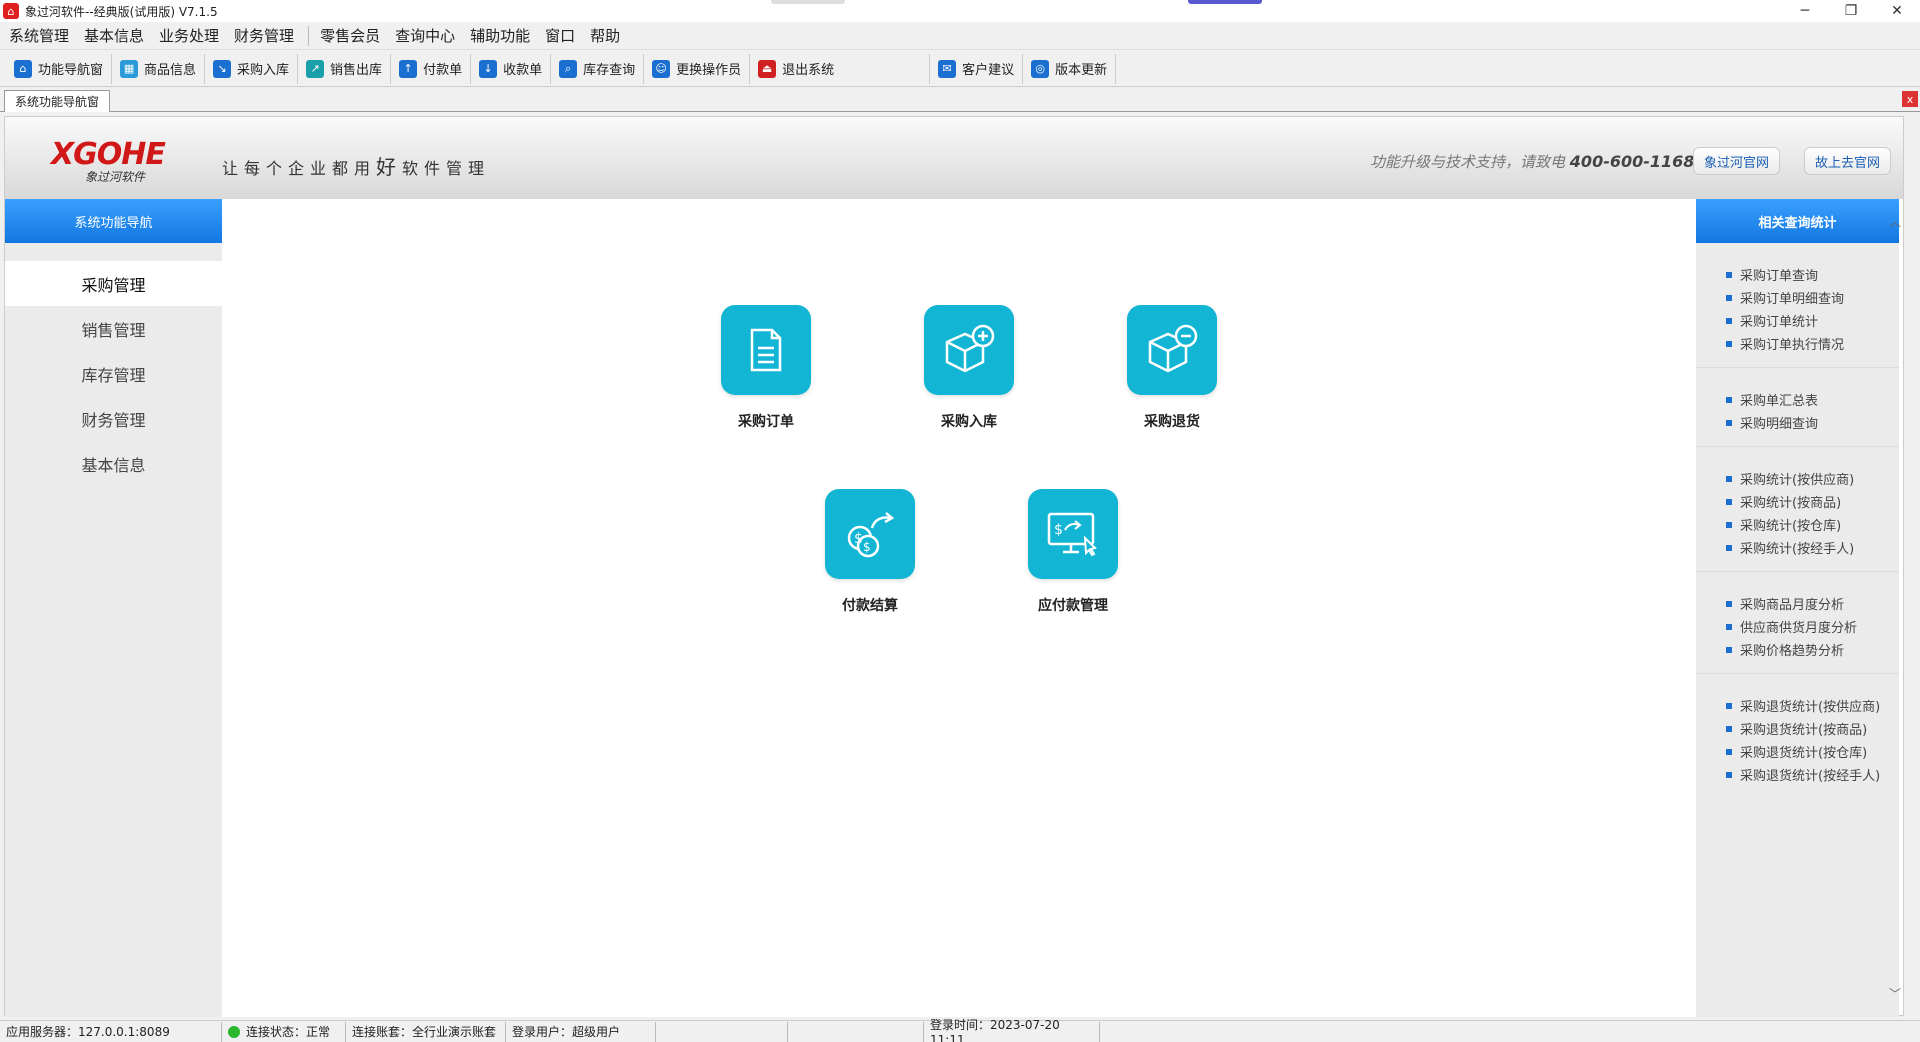 The height and width of the screenshot is (1042, 1920). Describe the element at coordinates (1812, 320) in the screenshot. I see `query-link: 采购订单统计` at that location.